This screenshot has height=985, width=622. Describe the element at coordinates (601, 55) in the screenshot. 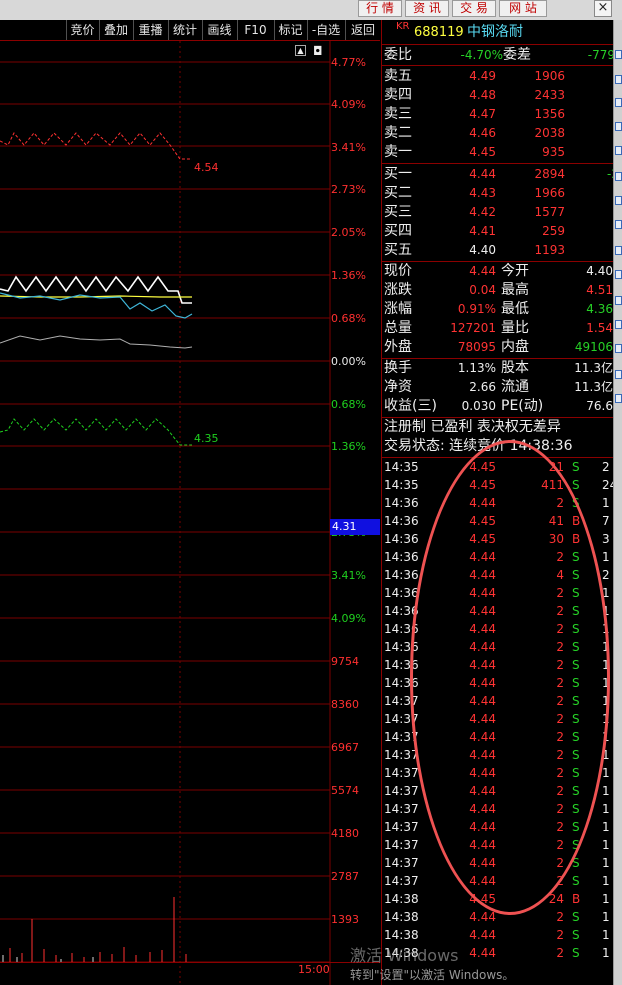

I see `diff-value: -779` at that location.